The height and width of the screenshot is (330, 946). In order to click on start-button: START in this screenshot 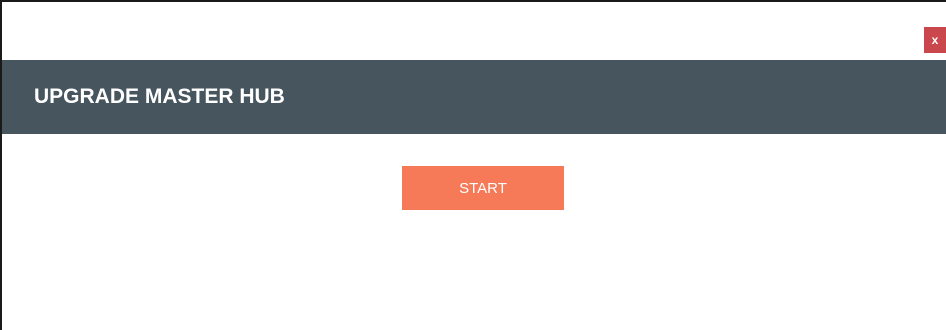, I will do `click(483, 188)`.